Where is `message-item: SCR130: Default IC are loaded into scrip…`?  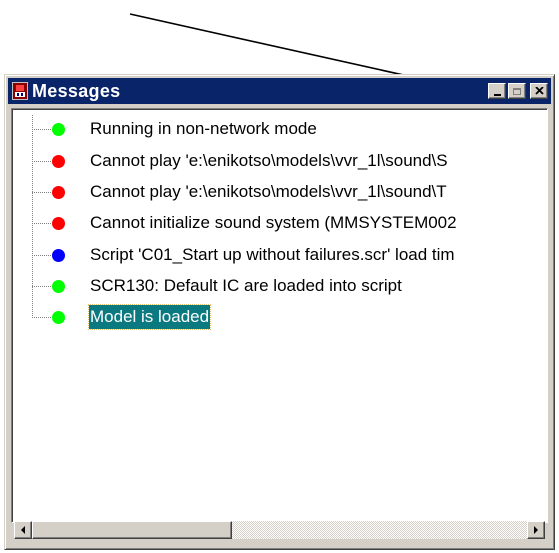
message-item: SCR130: Default IC are loaded into scrip… is located at coordinates (227, 286).